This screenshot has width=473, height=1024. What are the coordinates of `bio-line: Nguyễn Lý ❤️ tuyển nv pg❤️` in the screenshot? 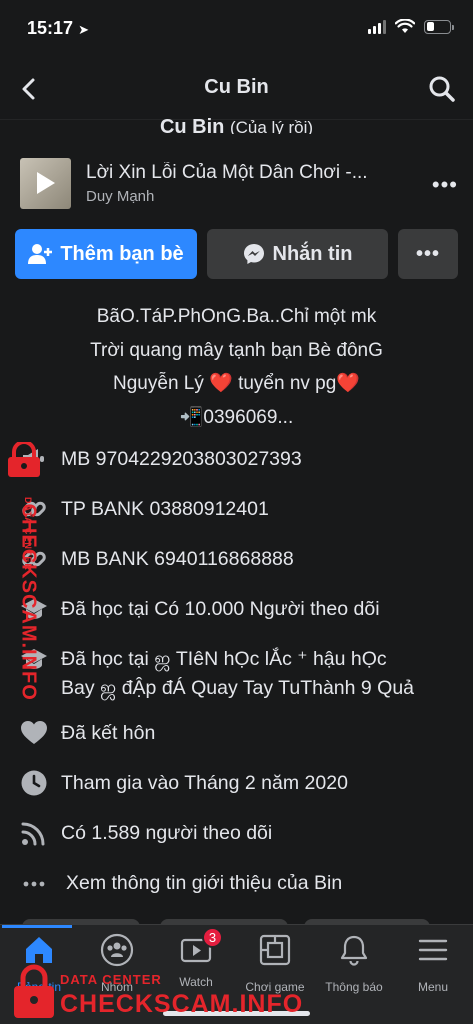 It's located at (236, 383).